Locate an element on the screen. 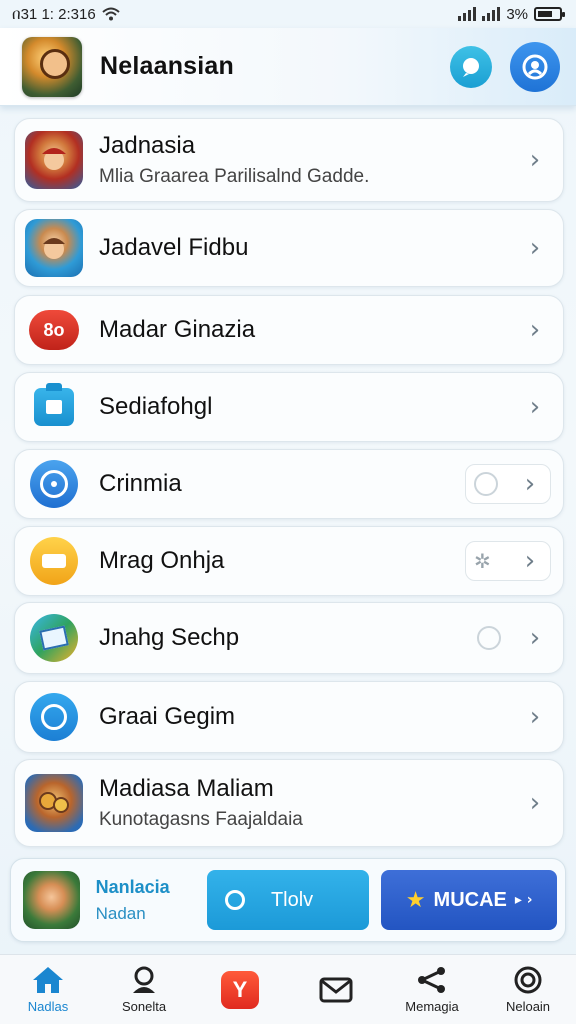  item-title: Madiasa Maliam is located at coordinates (186, 788).